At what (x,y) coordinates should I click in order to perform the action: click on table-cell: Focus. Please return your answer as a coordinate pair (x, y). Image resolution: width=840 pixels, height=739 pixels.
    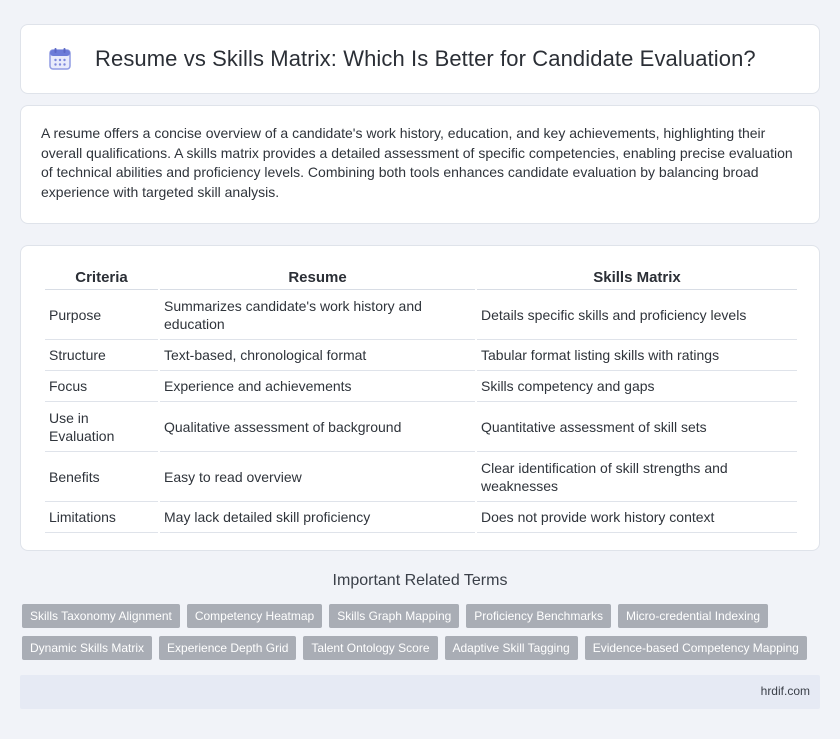
    Looking at the image, I should click on (101, 386).